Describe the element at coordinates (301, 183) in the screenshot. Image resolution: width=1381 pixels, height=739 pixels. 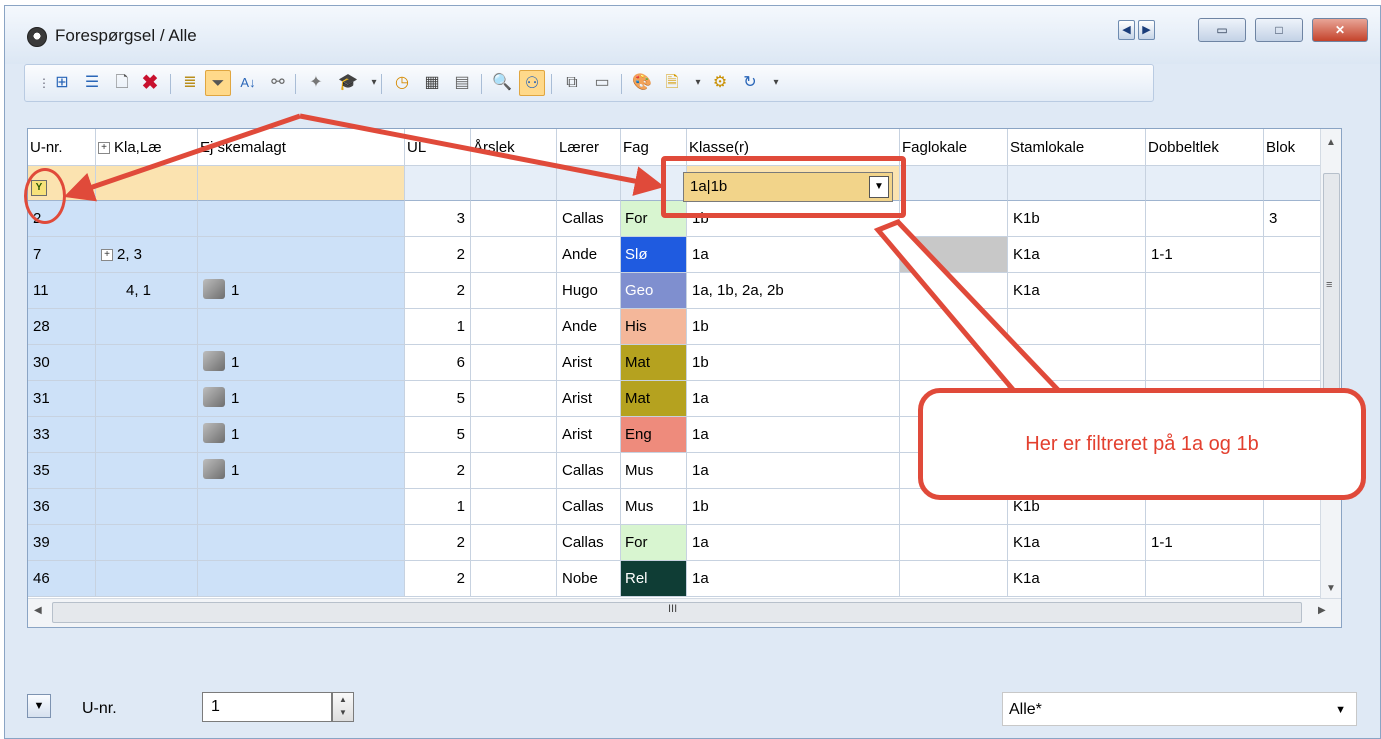
I see `filter-cell-ej` at that location.